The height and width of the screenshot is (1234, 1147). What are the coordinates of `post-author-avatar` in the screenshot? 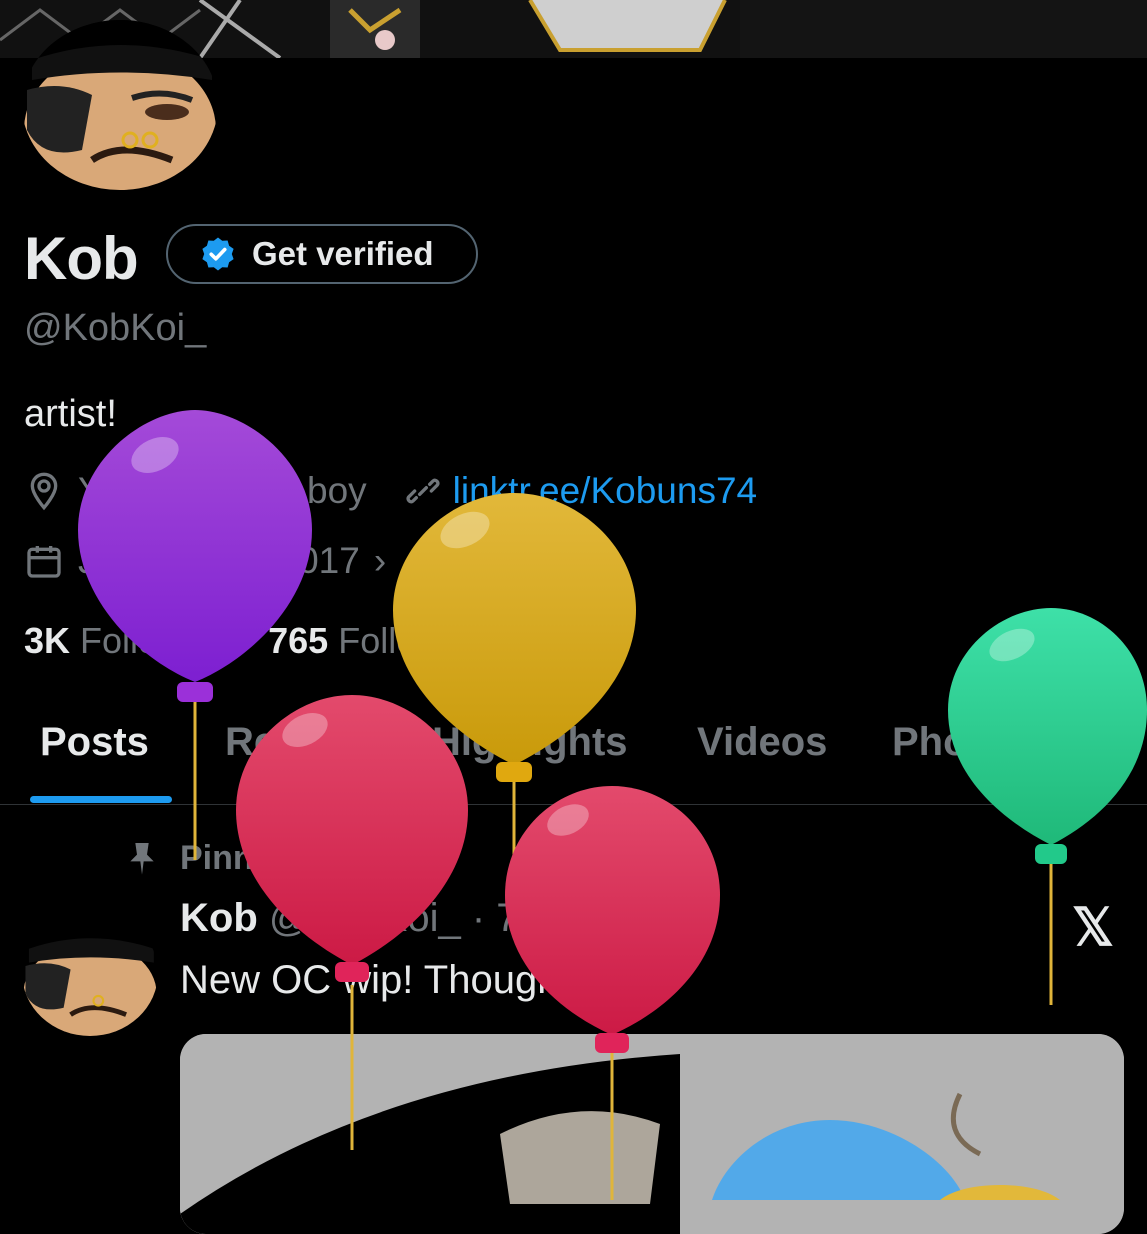 It's located at (90, 973).